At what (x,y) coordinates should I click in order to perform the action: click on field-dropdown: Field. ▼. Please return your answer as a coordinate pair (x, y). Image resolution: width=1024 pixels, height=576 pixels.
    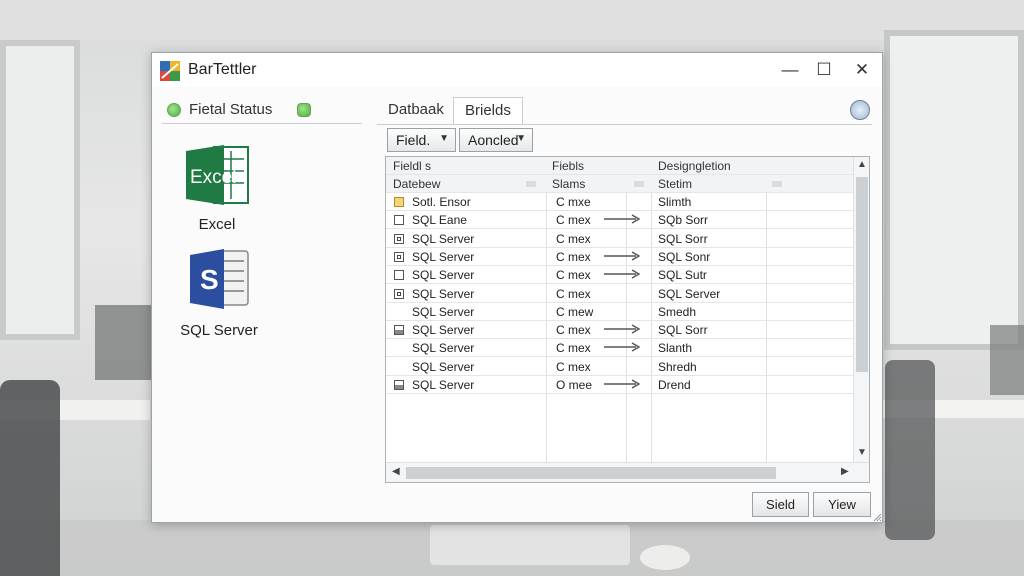
    Looking at the image, I should click on (421, 140).